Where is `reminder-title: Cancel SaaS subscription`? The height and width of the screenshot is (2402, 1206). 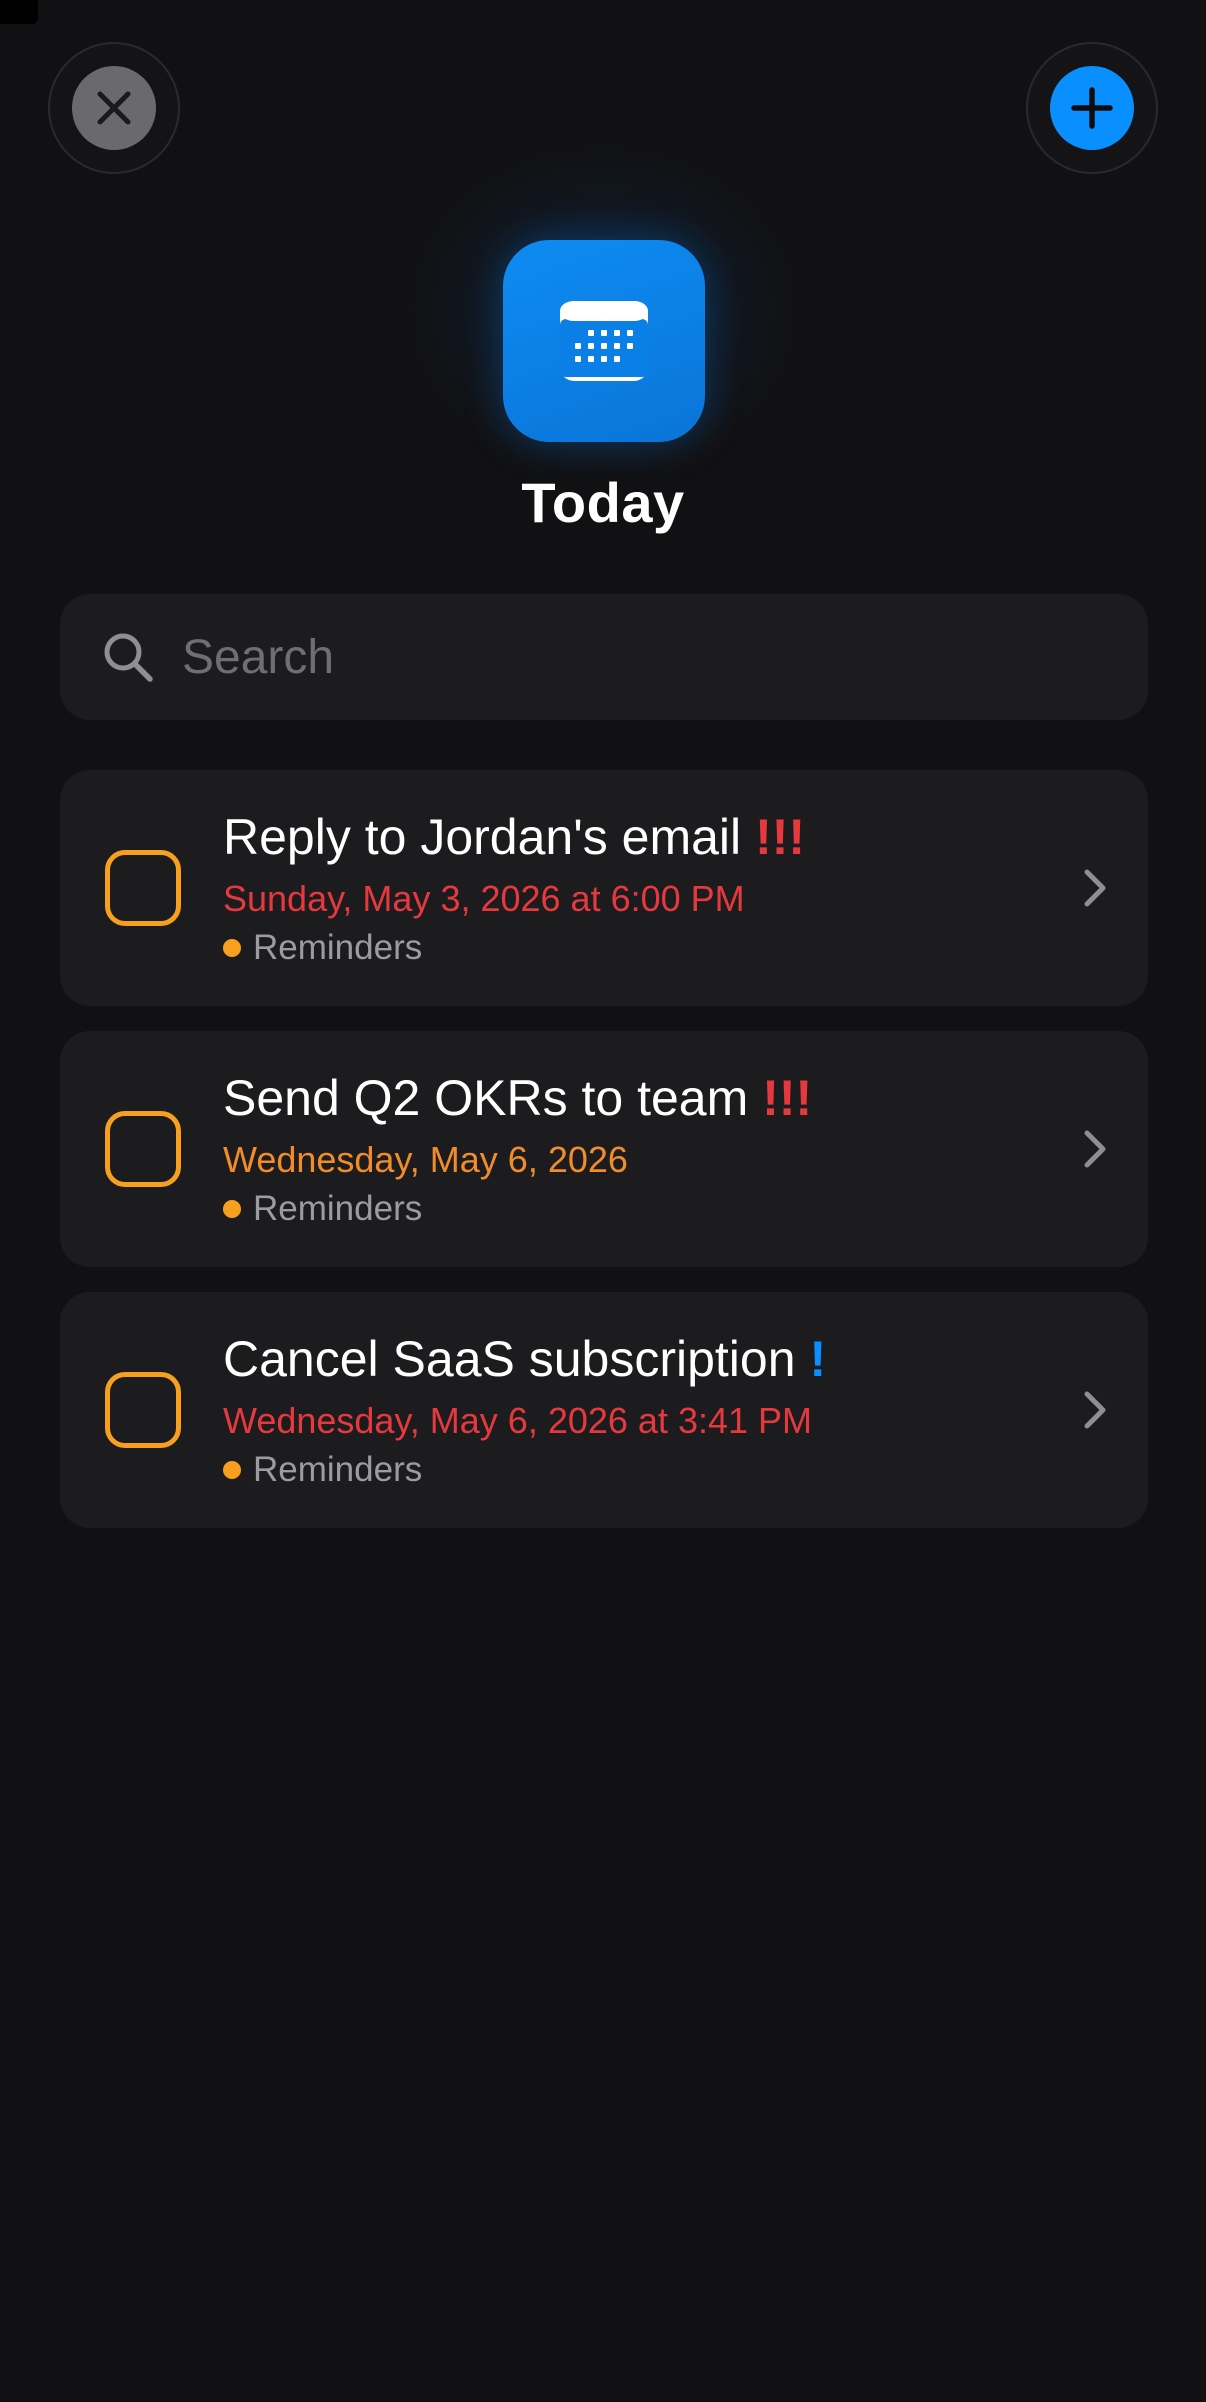 reminder-title: Cancel SaaS subscription is located at coordinates (509, 1359).